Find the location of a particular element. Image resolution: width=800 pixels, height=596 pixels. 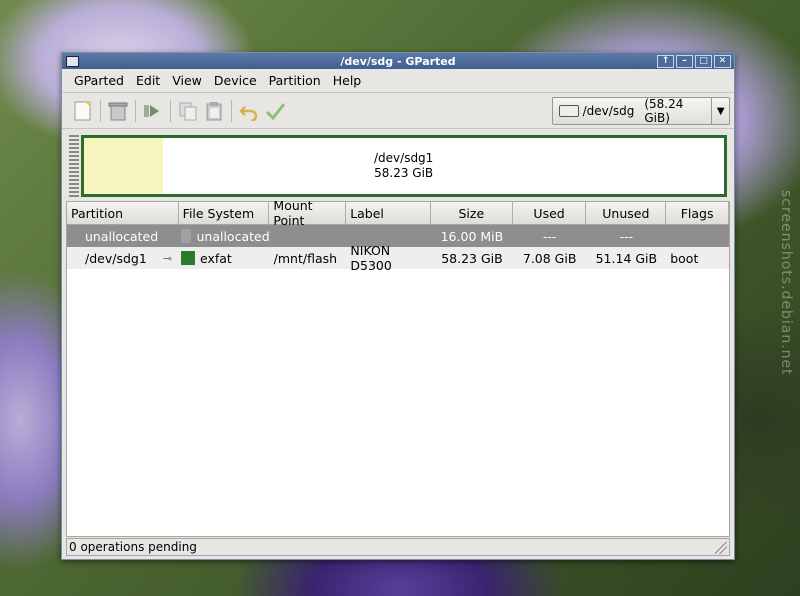

device-selector: /dev/sdg (58.24 GiB) ▼ is located at coordinates (641, 111).